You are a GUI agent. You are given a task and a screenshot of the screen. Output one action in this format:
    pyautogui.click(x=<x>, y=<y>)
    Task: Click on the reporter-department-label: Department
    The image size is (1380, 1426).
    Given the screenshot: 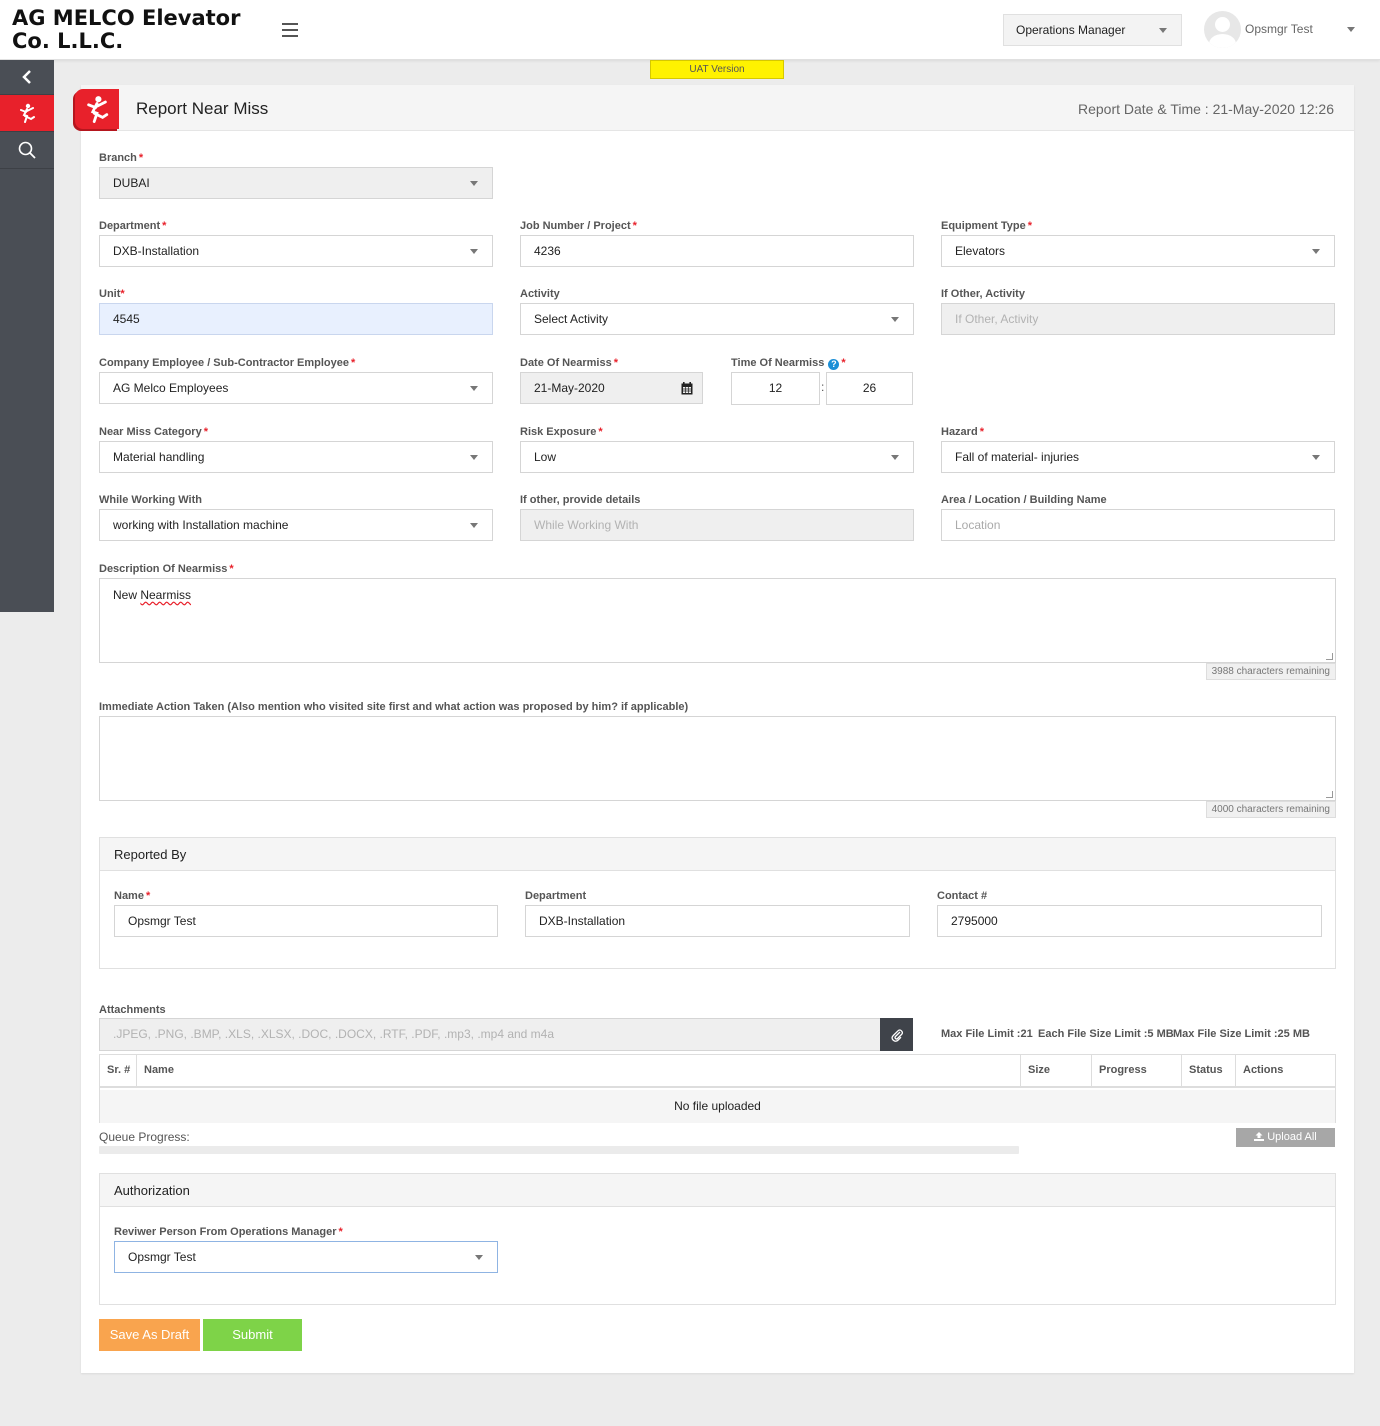 What is the action you would take?
    pyautogui.click(x=556, y=896)
    